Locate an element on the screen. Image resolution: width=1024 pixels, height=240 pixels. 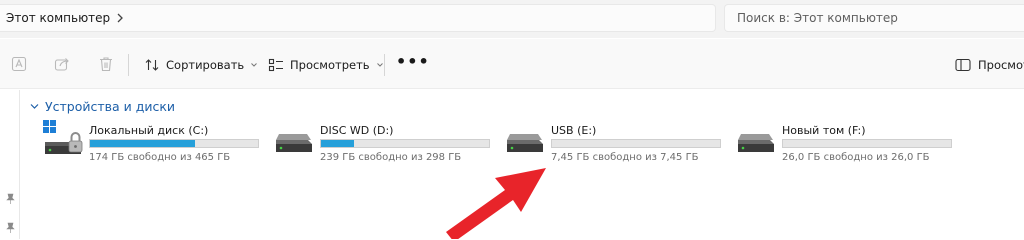
drive-name: USB (E:) is located at coordinates (574, 130).